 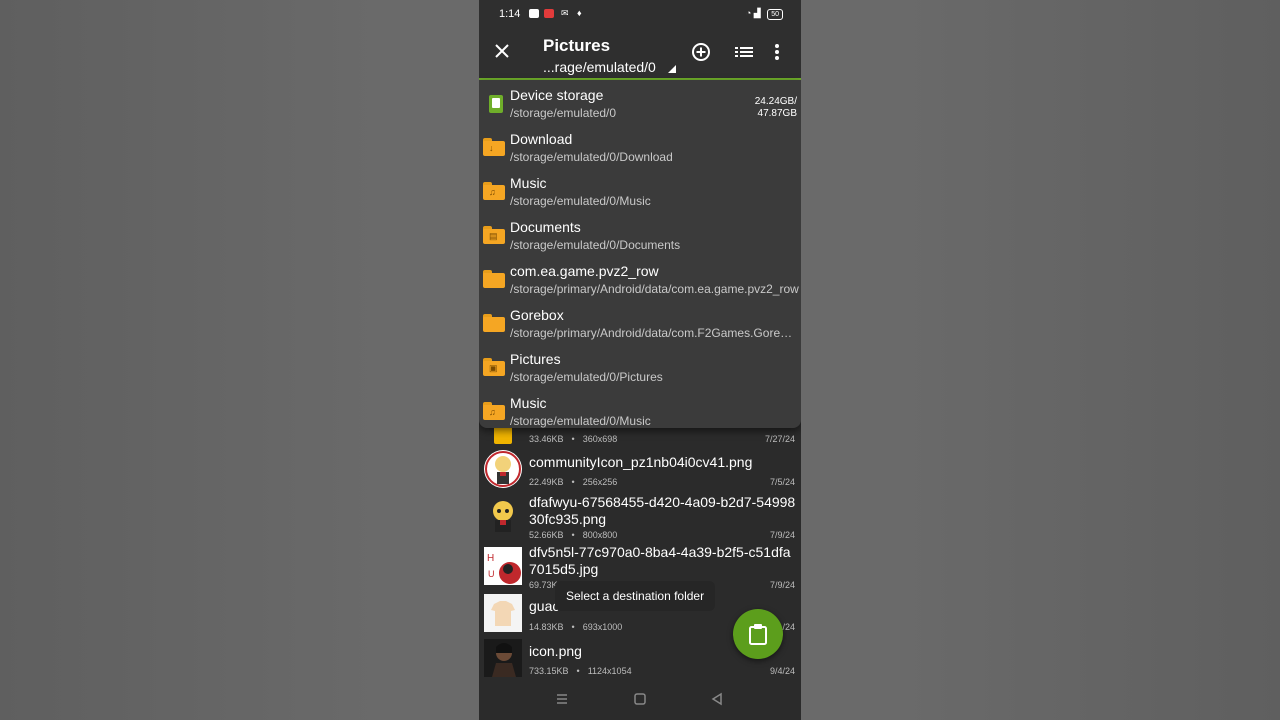 I want to click on battery-icon: 50, so click(x=775, y=14).